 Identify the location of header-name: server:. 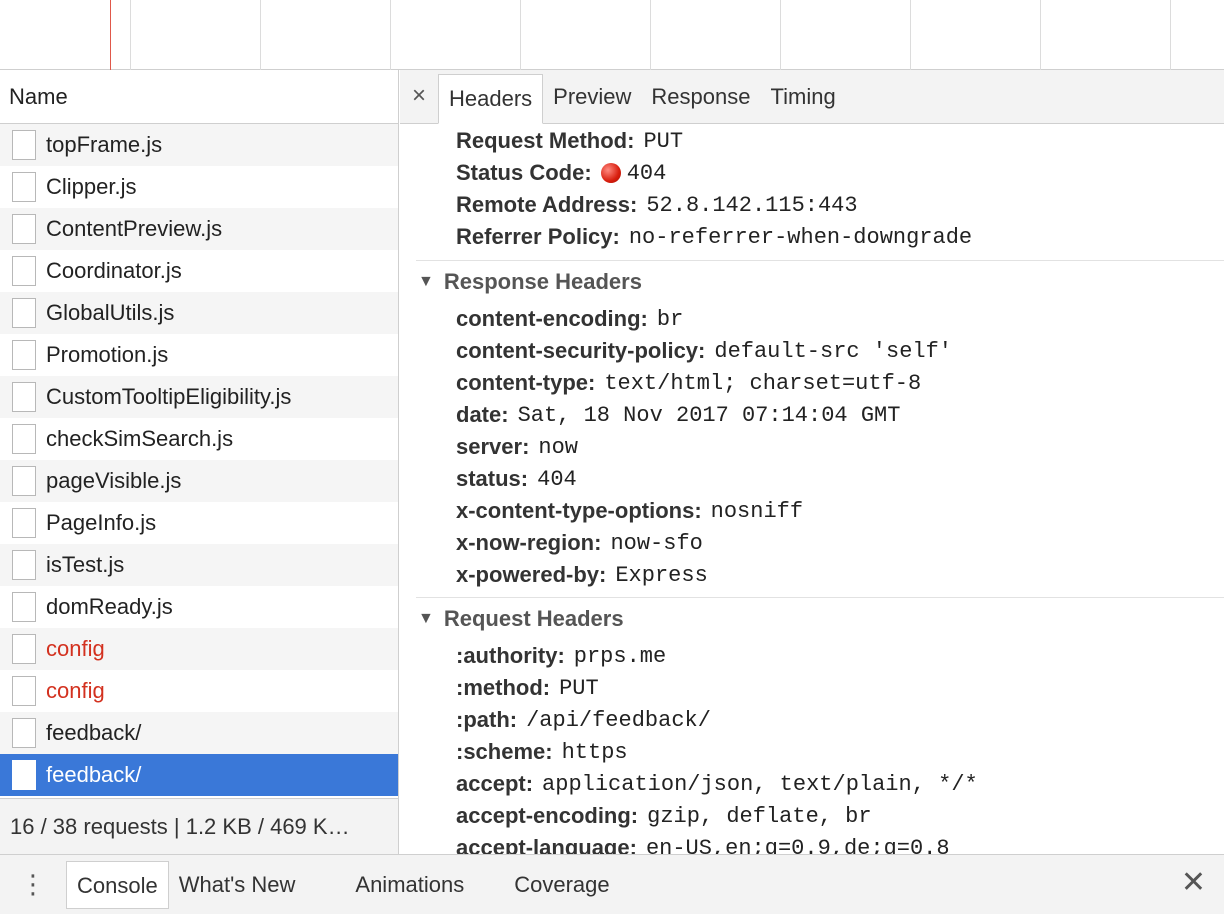
(493, 446).